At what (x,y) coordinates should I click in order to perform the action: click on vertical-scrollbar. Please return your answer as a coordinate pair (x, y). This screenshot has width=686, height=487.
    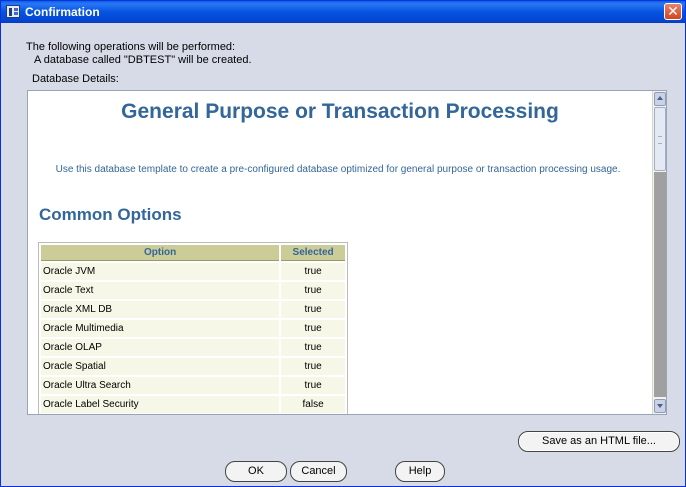
    Looking at the image, I should click on (659, 252).